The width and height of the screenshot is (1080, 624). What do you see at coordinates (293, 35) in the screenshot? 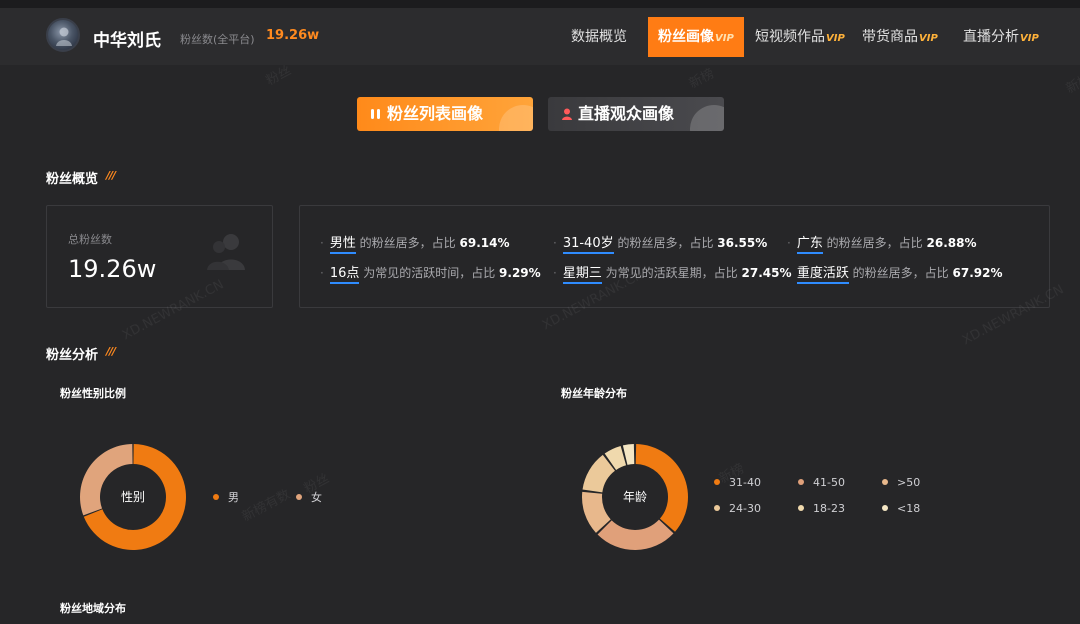
I see `fans-count-value: 19.26w` at bounding box center [293, 35].